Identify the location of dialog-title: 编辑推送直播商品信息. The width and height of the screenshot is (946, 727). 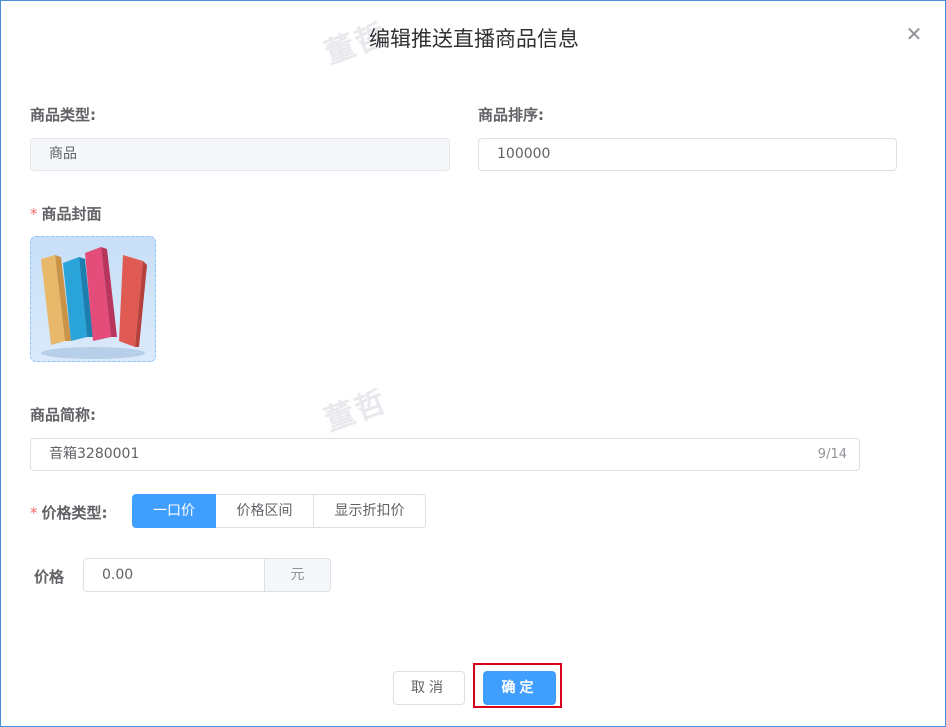
(474, 39).